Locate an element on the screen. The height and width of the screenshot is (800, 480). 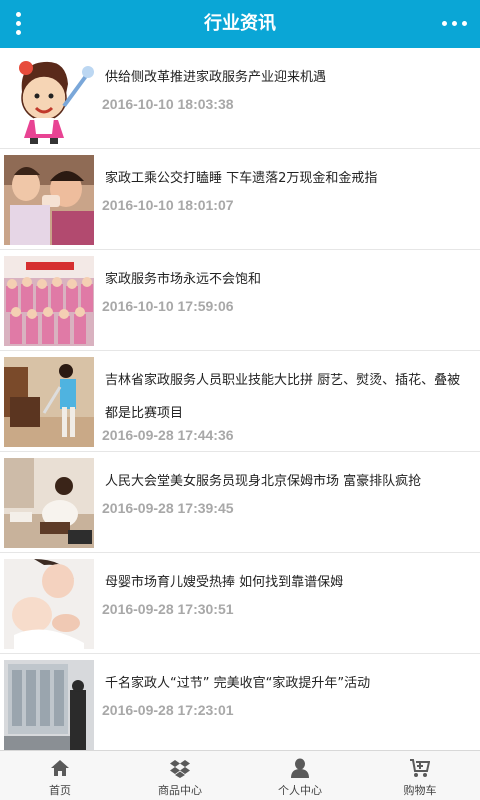
article-title: 家政工乘公交打瞌睡 下车遗落2万现金和金戒指 is located at coordinates (289, 178).